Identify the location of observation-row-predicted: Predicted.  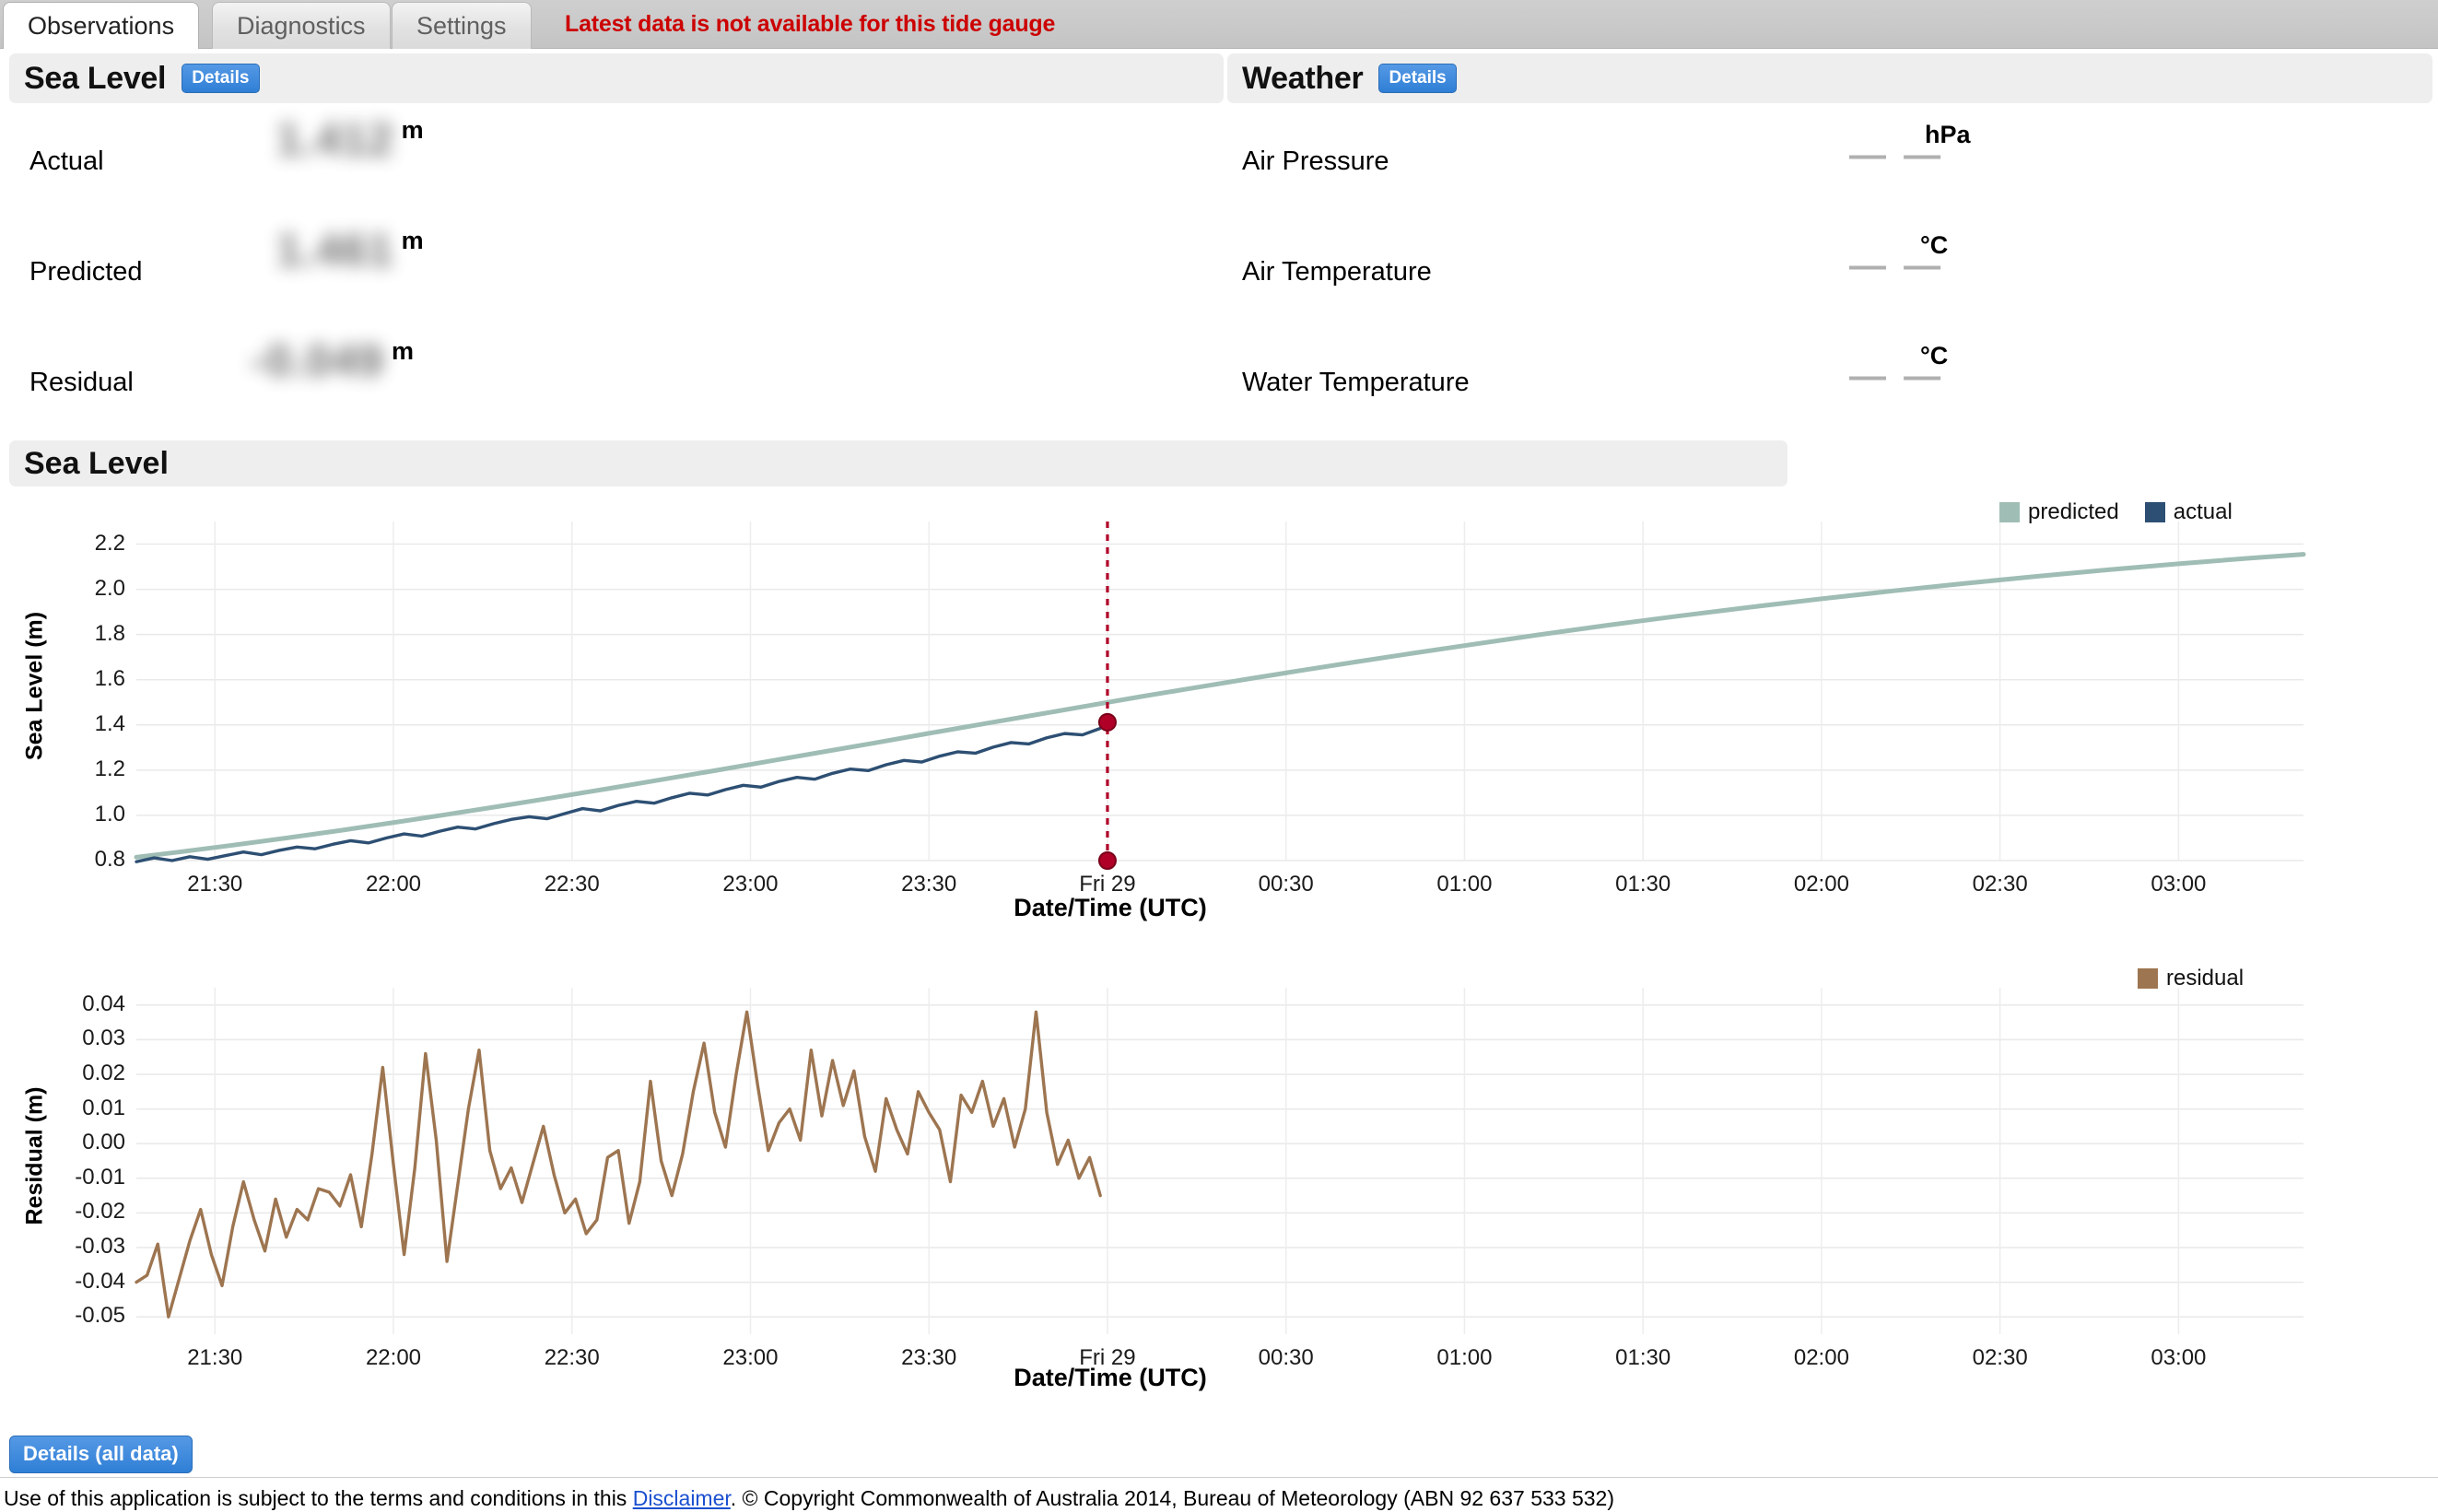
(86, 271).